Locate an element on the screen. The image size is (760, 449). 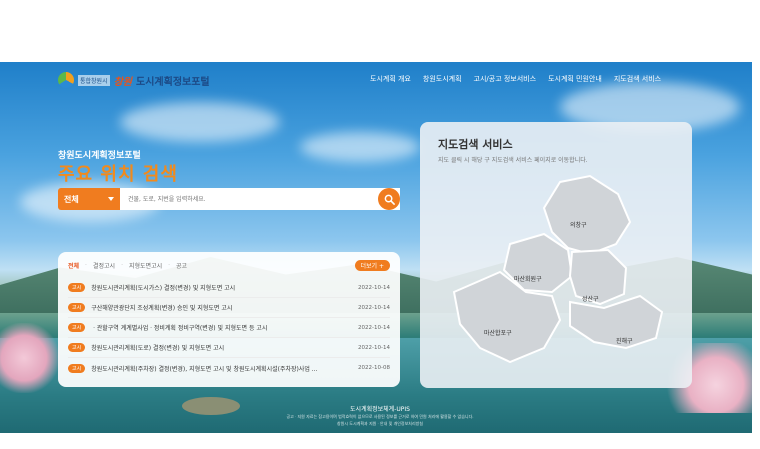
search-category-value: 전체 is located at coordinates (71, 199).